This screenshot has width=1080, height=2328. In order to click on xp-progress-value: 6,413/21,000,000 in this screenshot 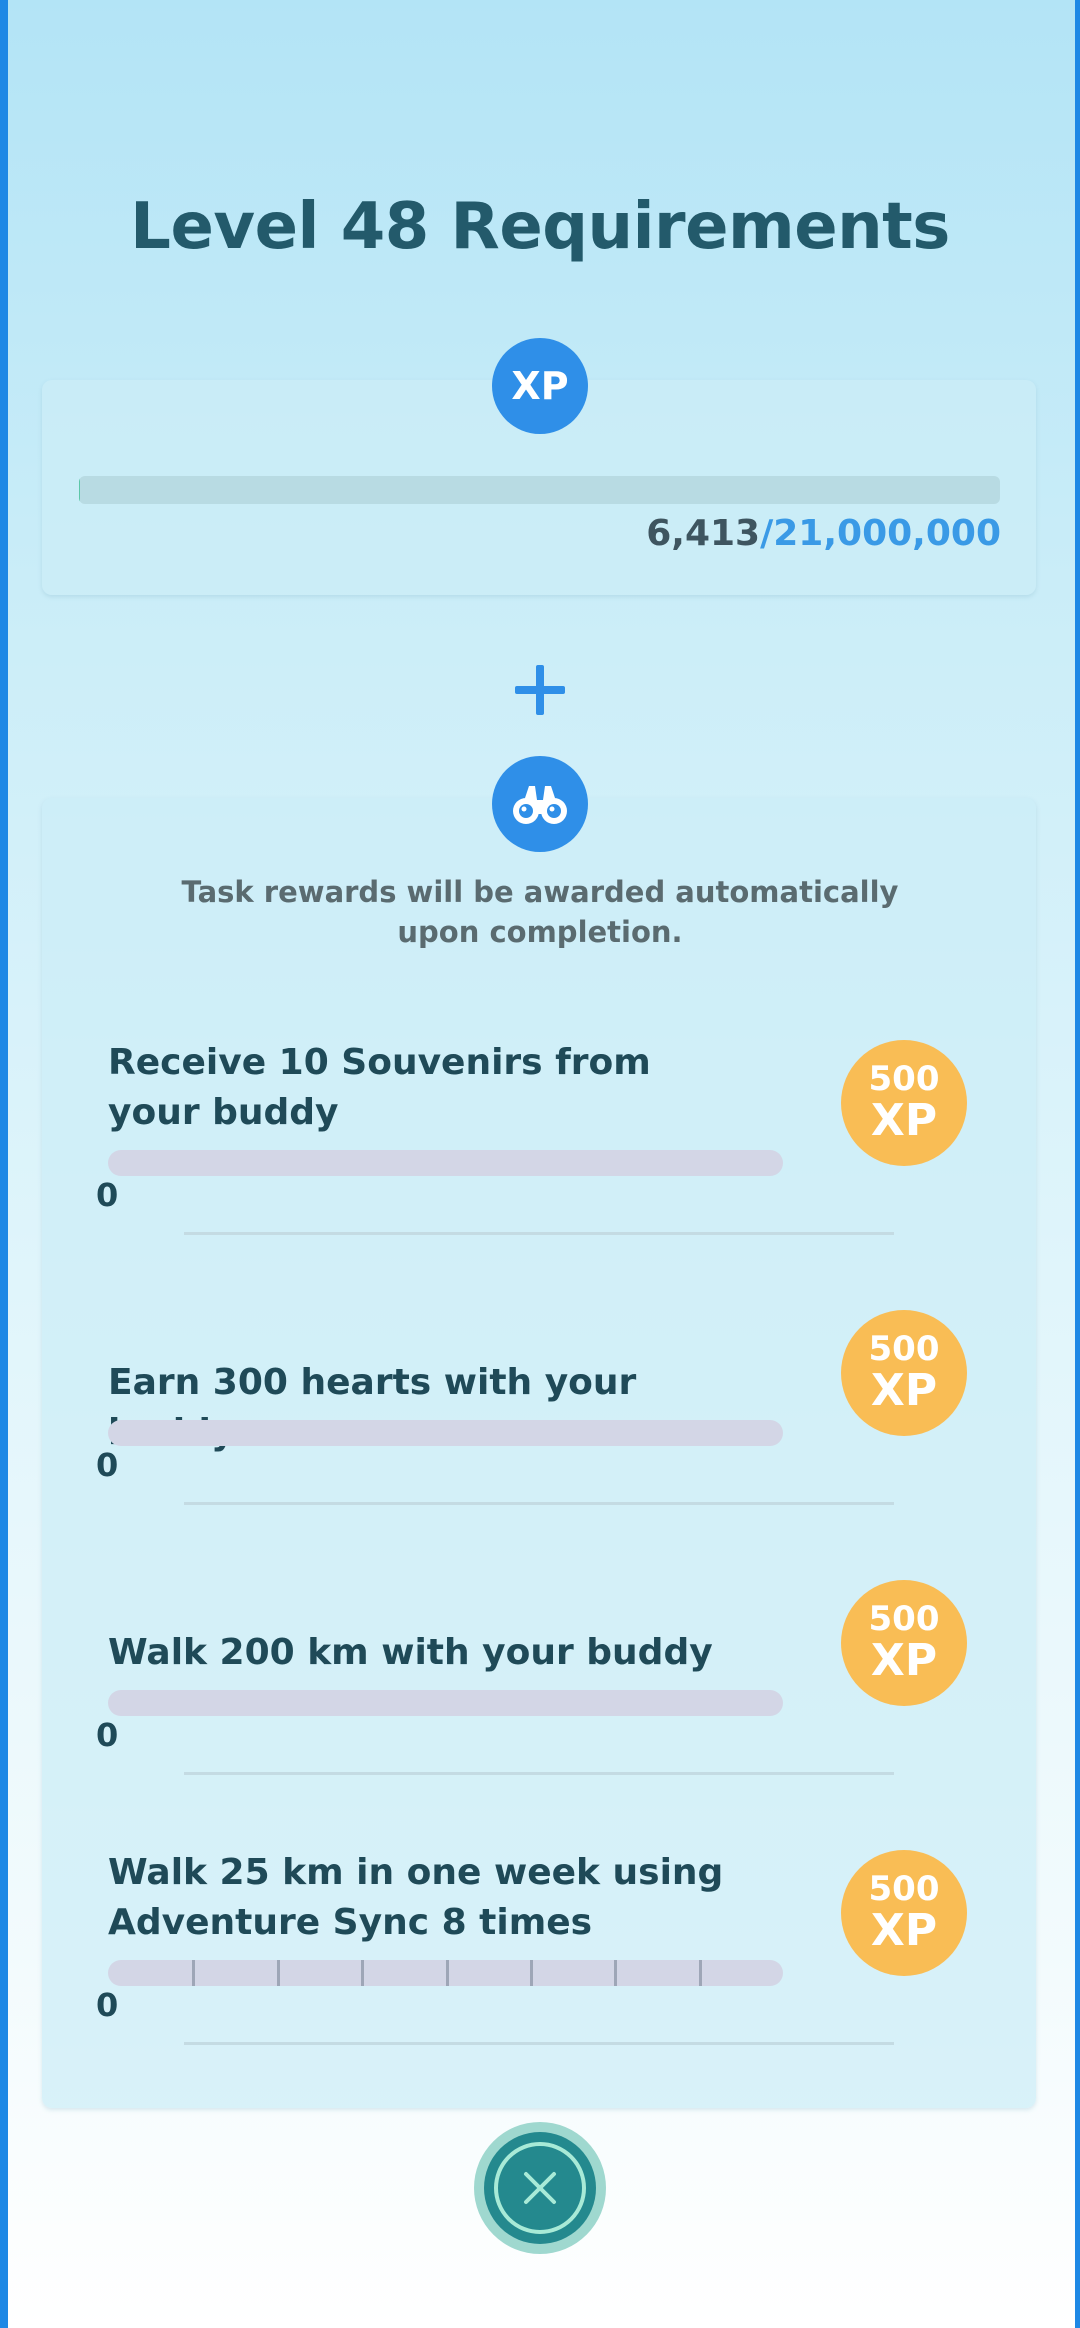, I will do `click(823, 533)`.